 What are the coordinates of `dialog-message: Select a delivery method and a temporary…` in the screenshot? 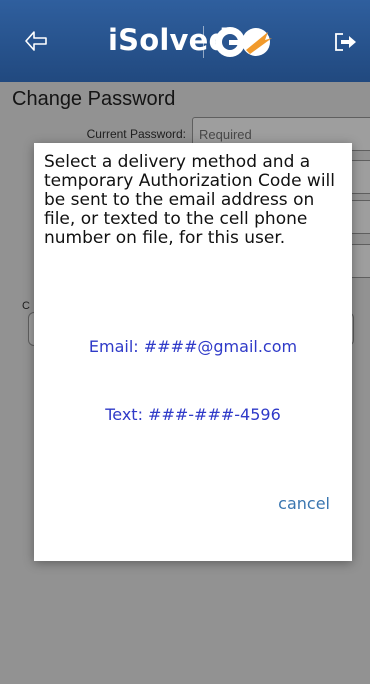 It's located at (190, 200).